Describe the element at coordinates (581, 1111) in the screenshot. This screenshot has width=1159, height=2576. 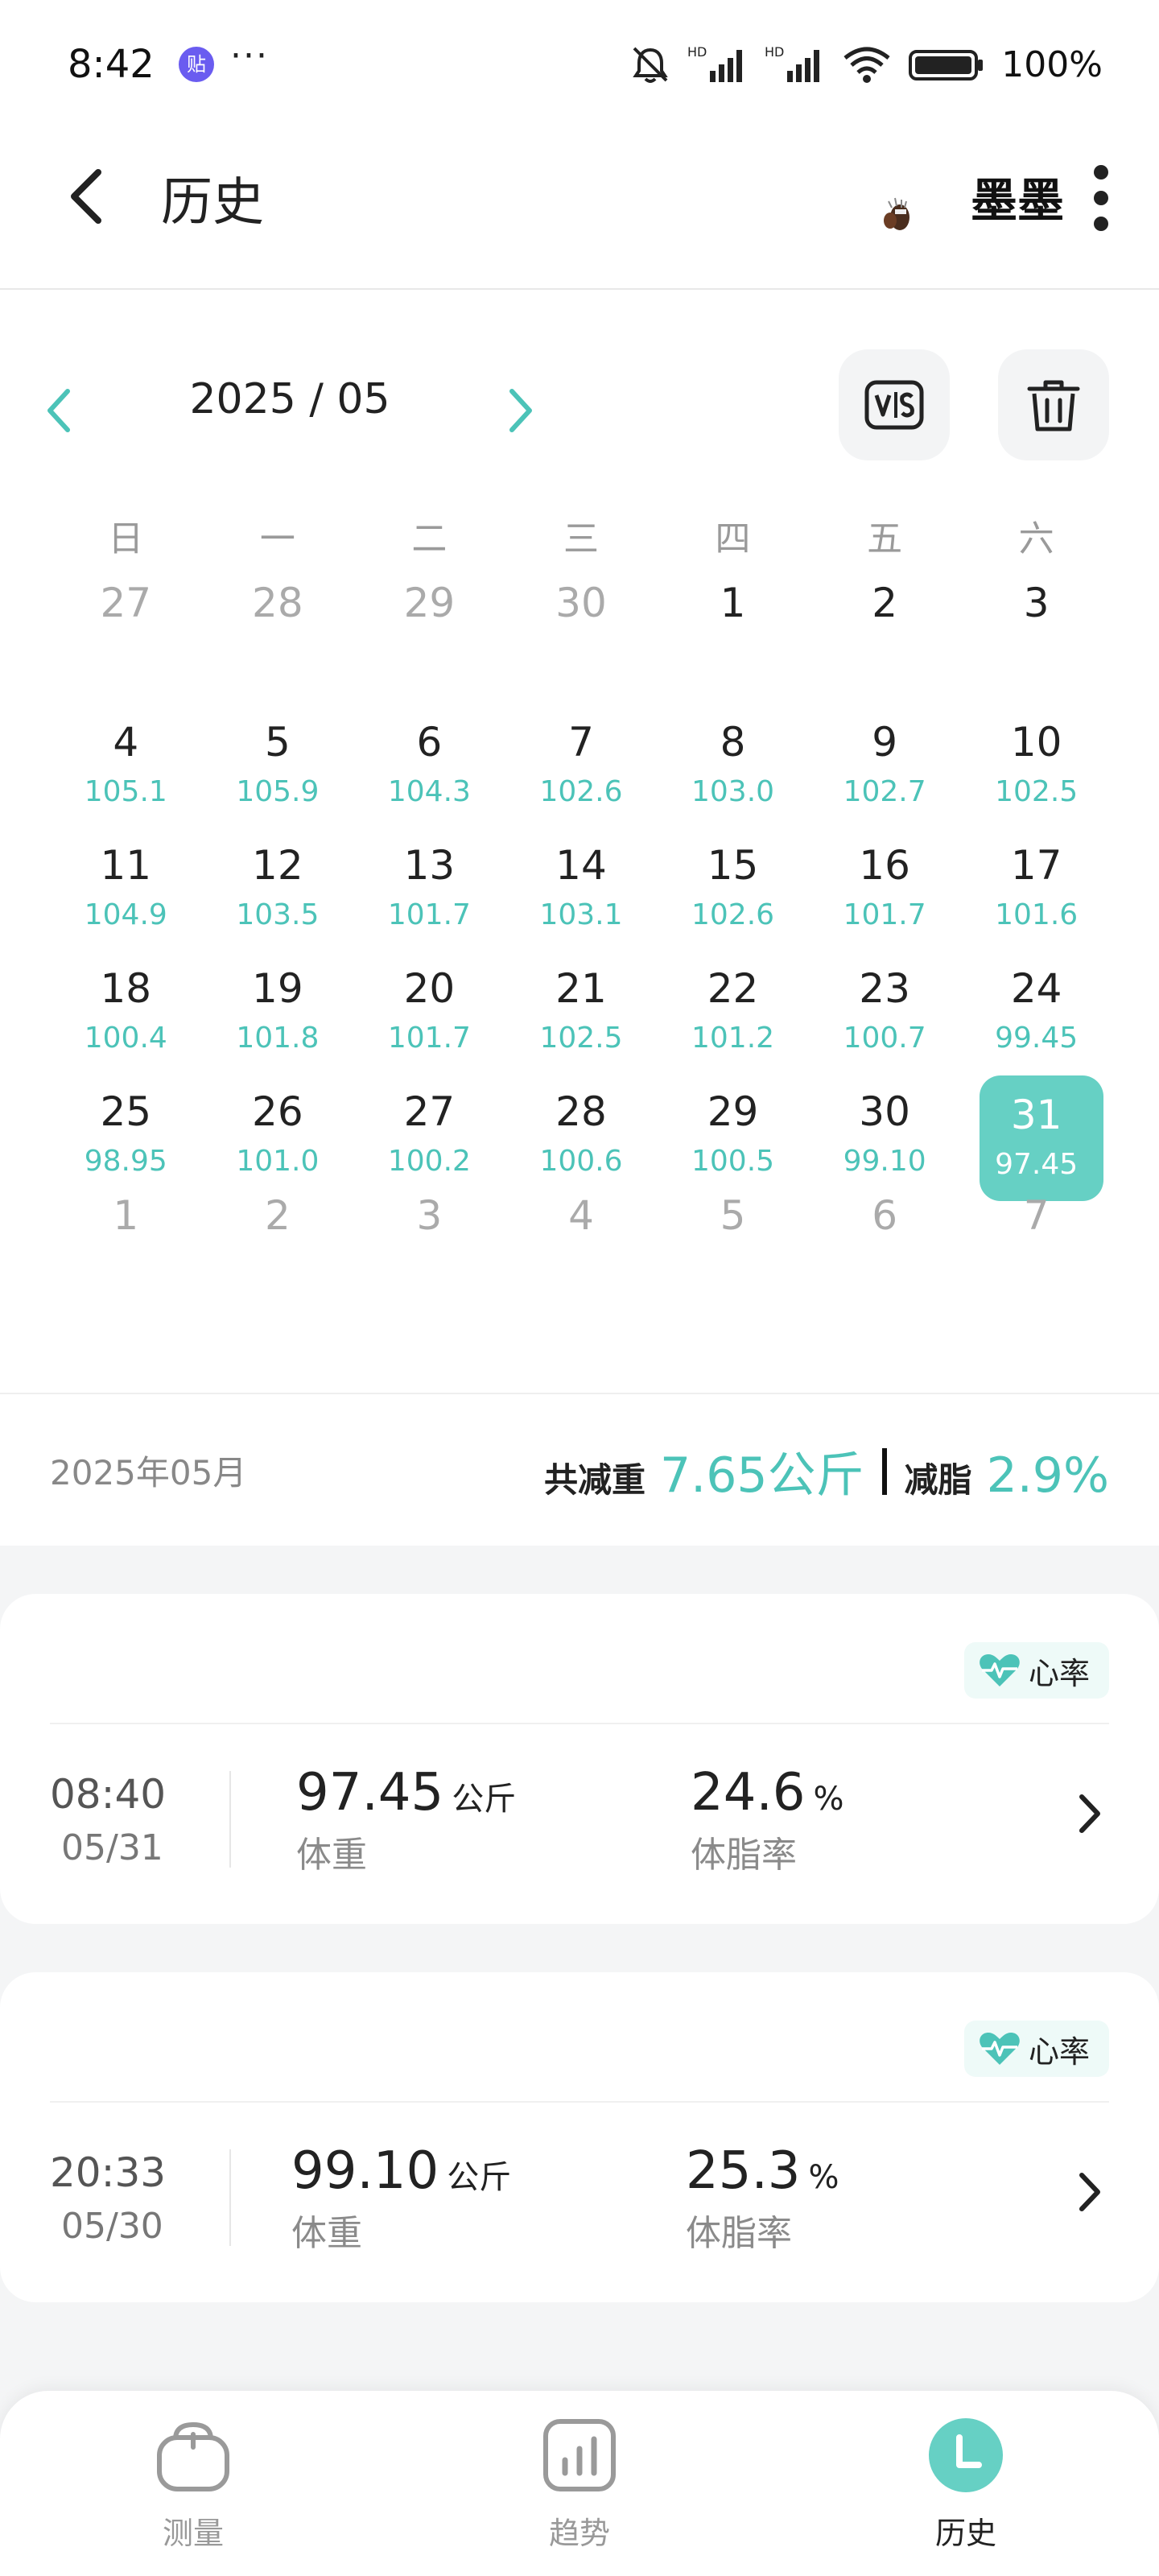
I see `day-number: 28` at that location.